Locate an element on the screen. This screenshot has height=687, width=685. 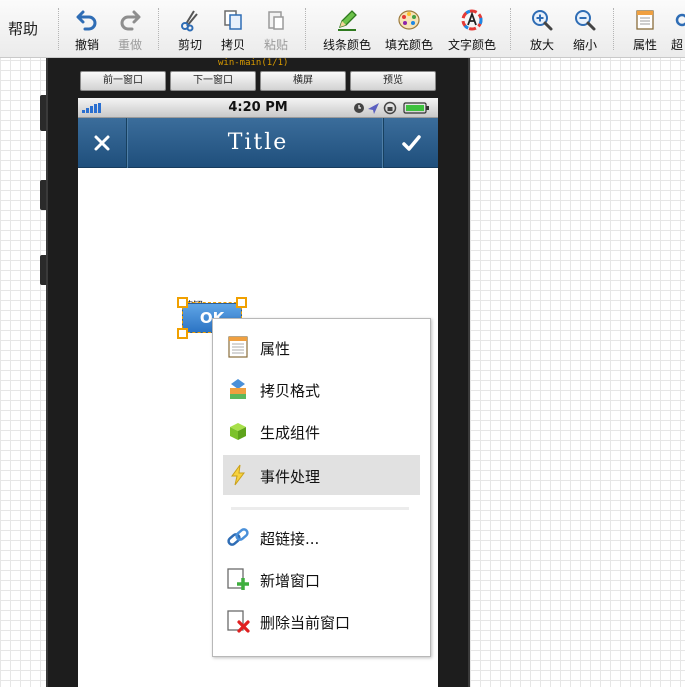
paste-button: 粘贴 is located at coordinates (276, 30).